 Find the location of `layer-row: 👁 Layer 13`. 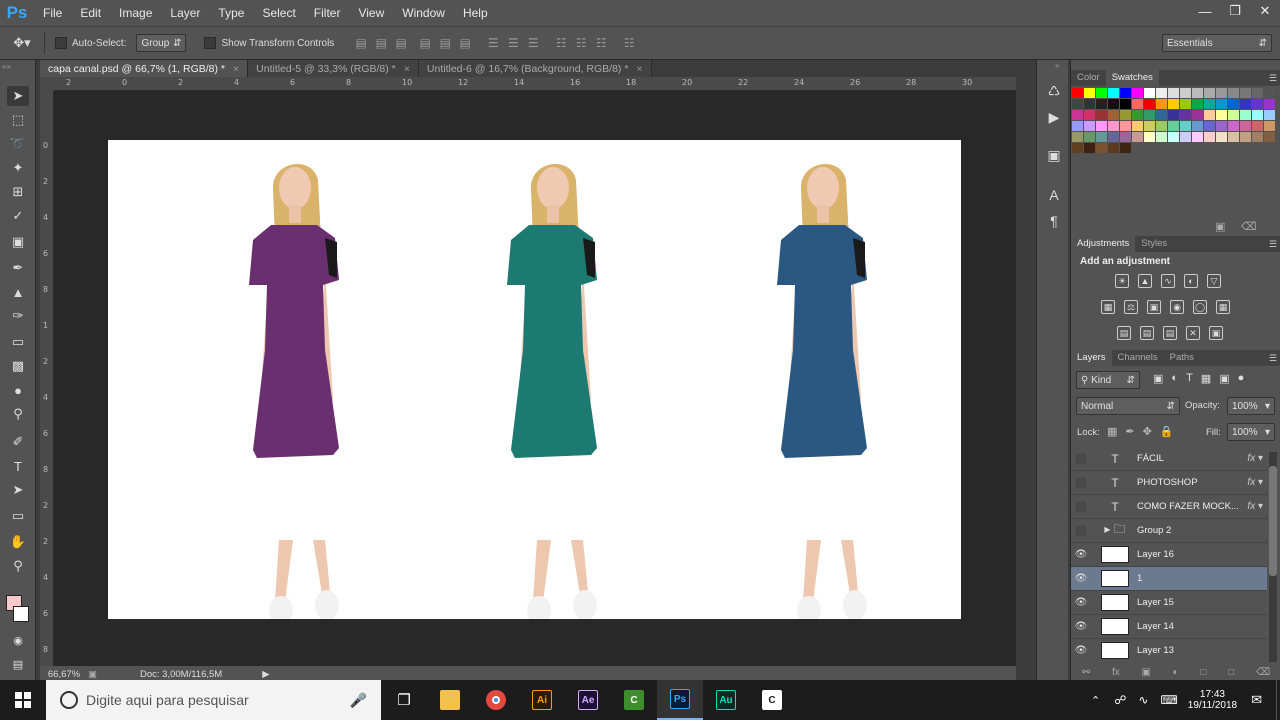

layer-row: 👁 Layer 13 is located at coordinates (1169, 650).